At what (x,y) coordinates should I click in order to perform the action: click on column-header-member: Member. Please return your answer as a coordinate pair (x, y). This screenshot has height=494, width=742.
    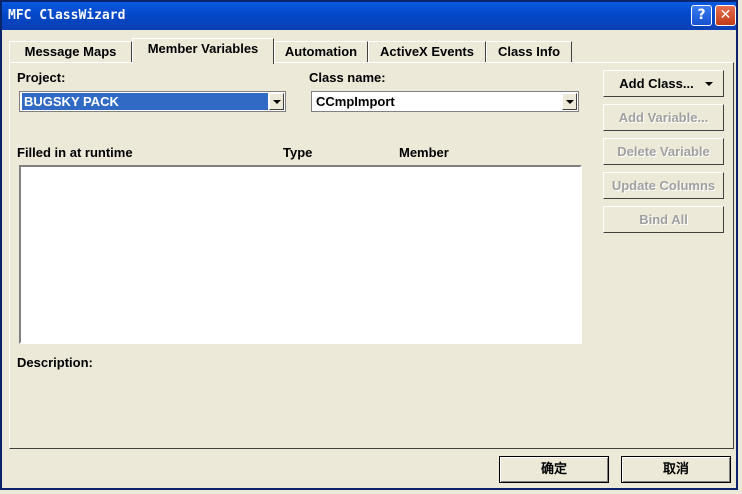
    Looking at the image, I should click on (424, 152).